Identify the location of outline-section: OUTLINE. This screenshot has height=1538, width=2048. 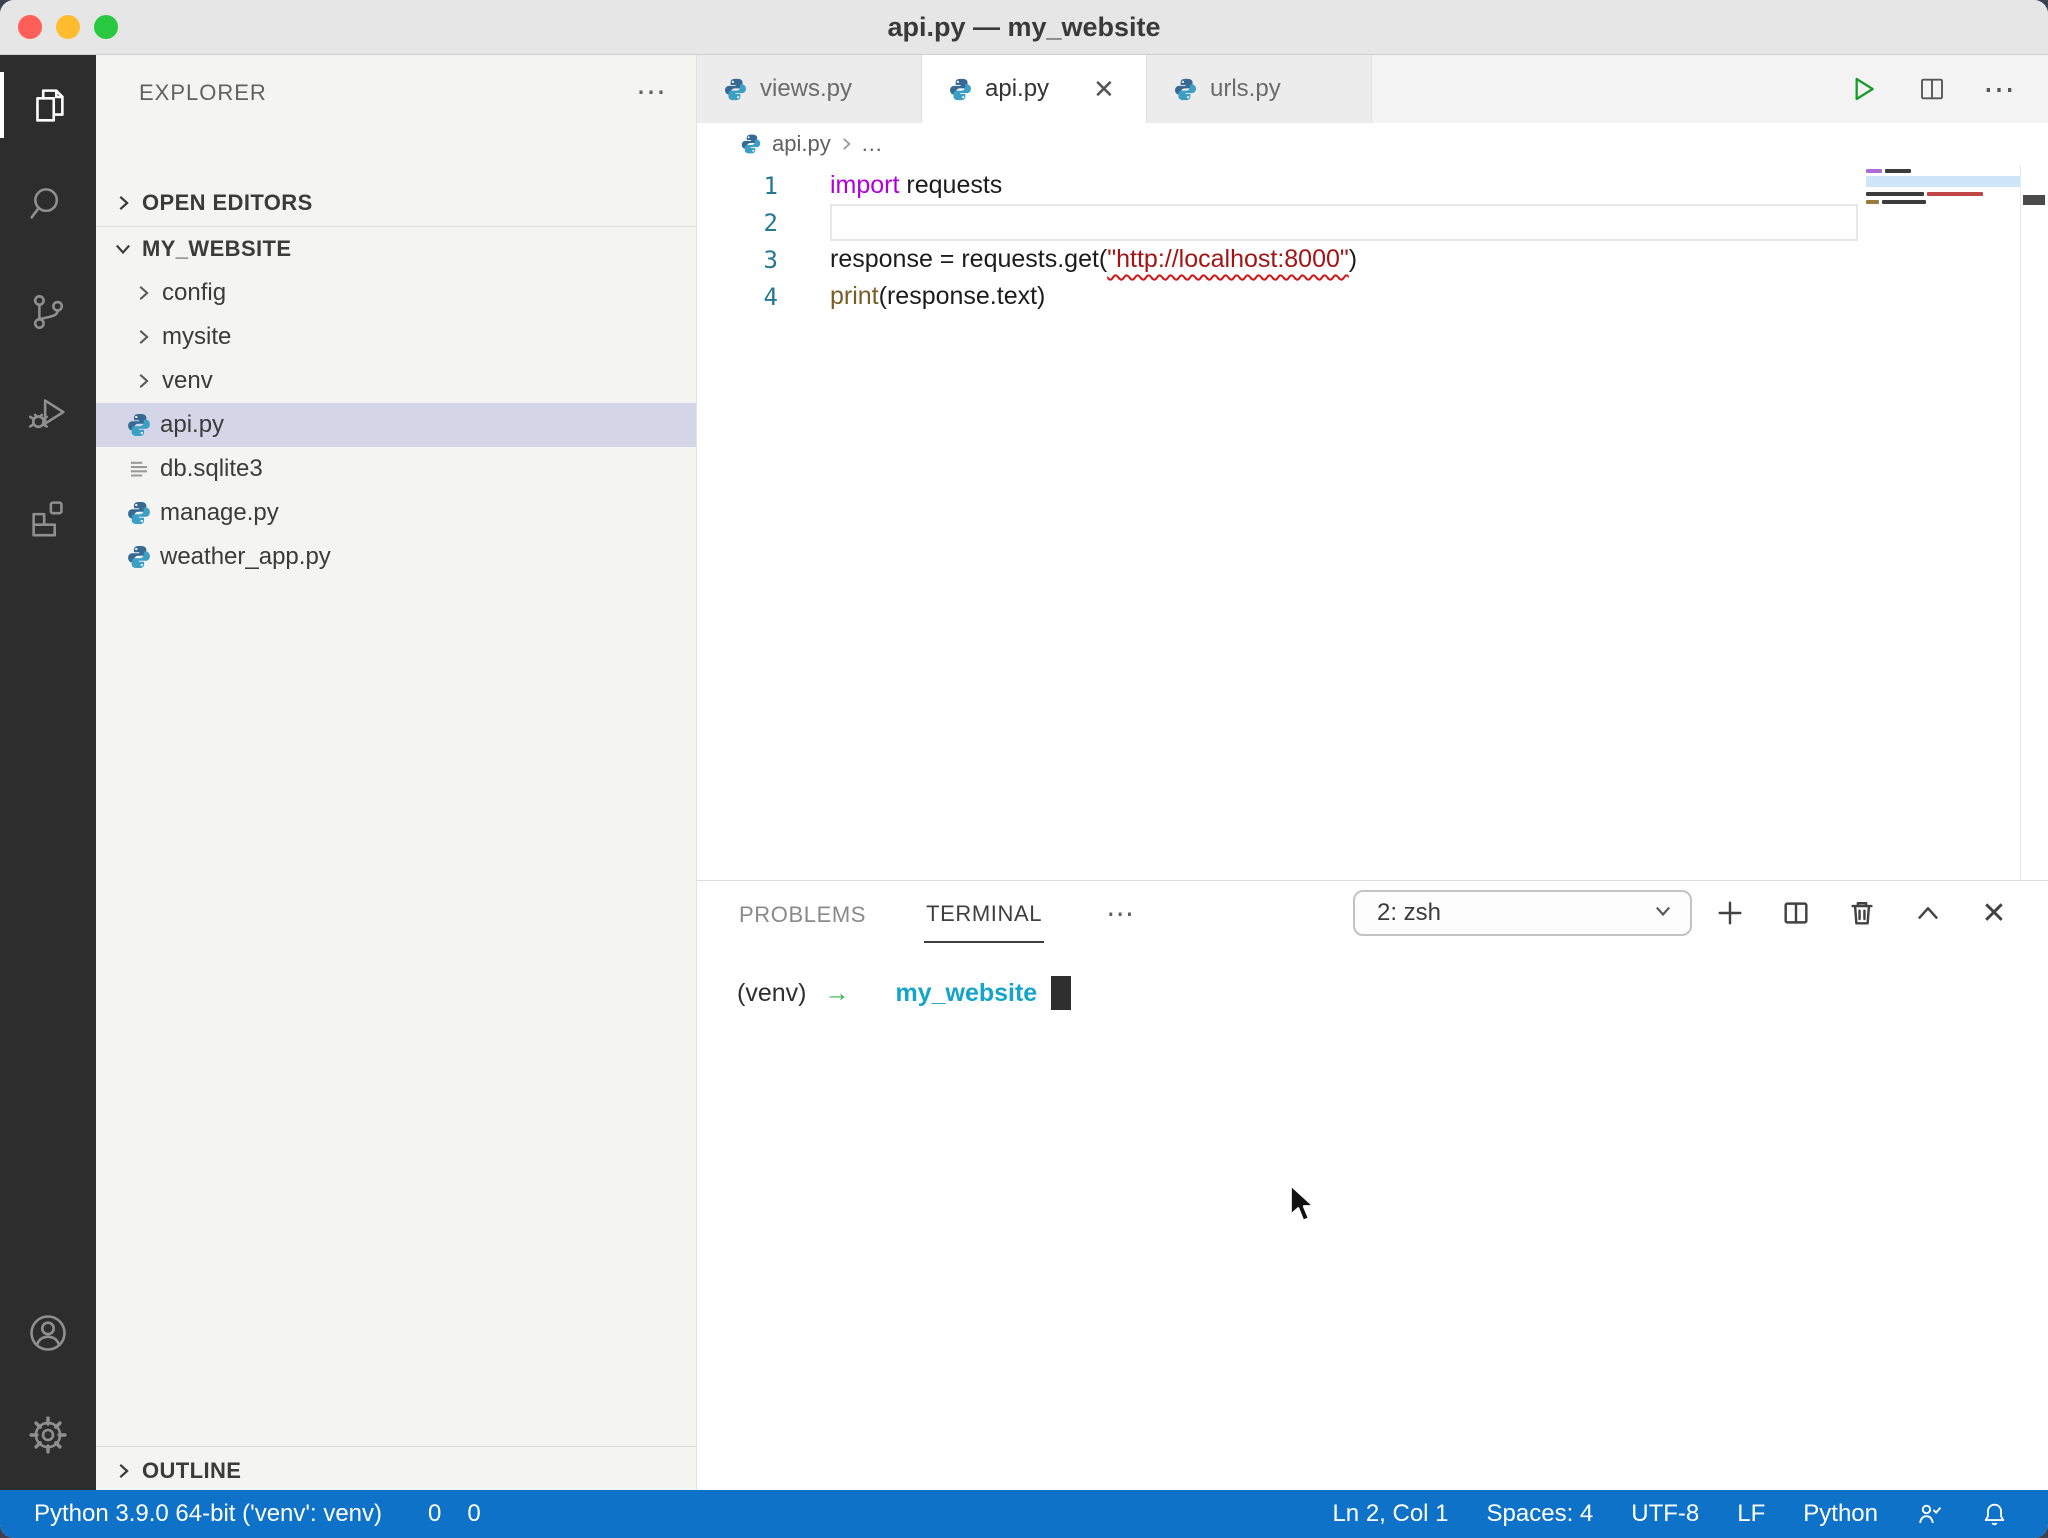
(396, 1471).